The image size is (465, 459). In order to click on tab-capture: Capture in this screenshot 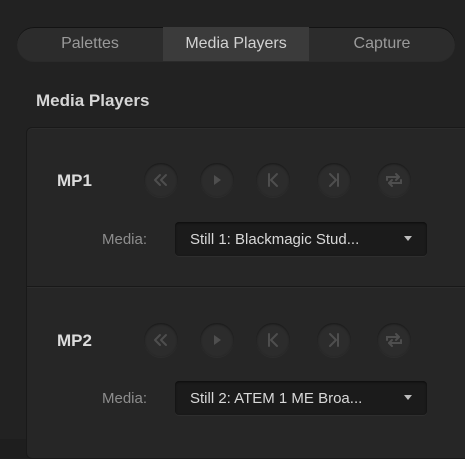, I will do `click(382, 44)`.